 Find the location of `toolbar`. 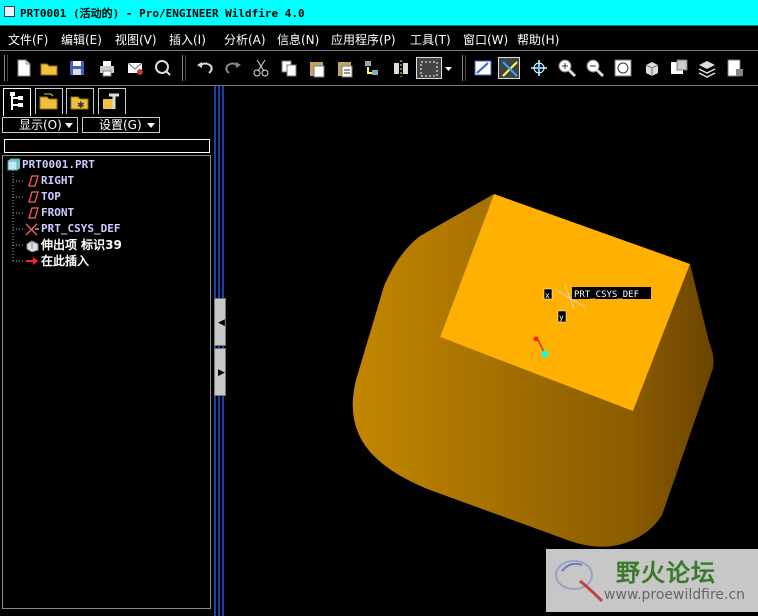

toolbar is located at coordinates (379, 68).